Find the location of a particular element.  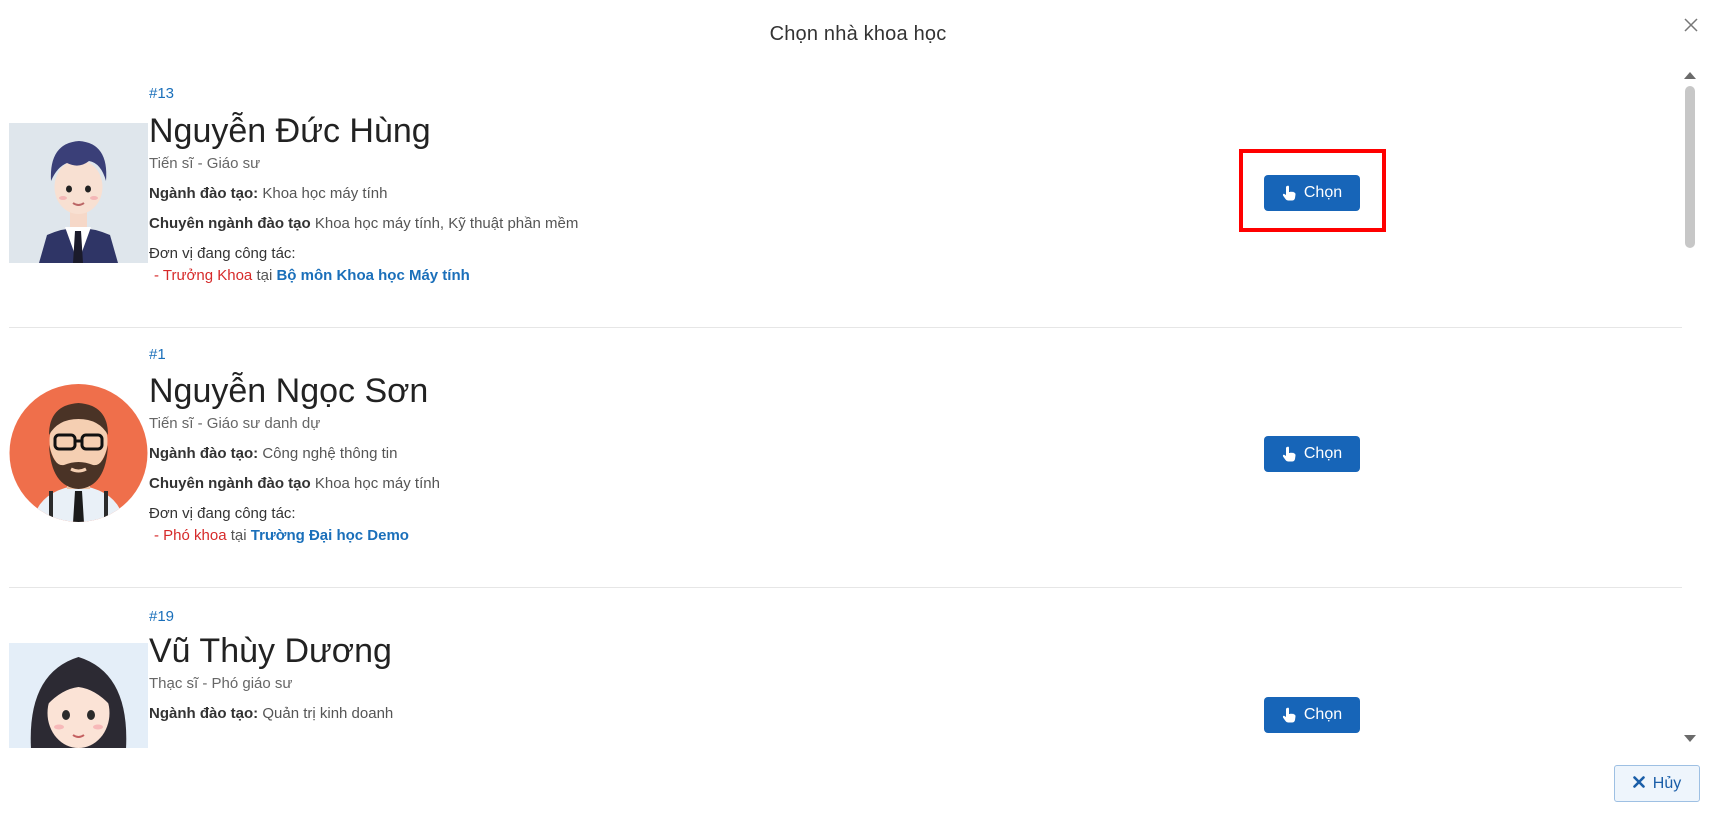

male-suit-avatar is located at coordinates (78, 193).